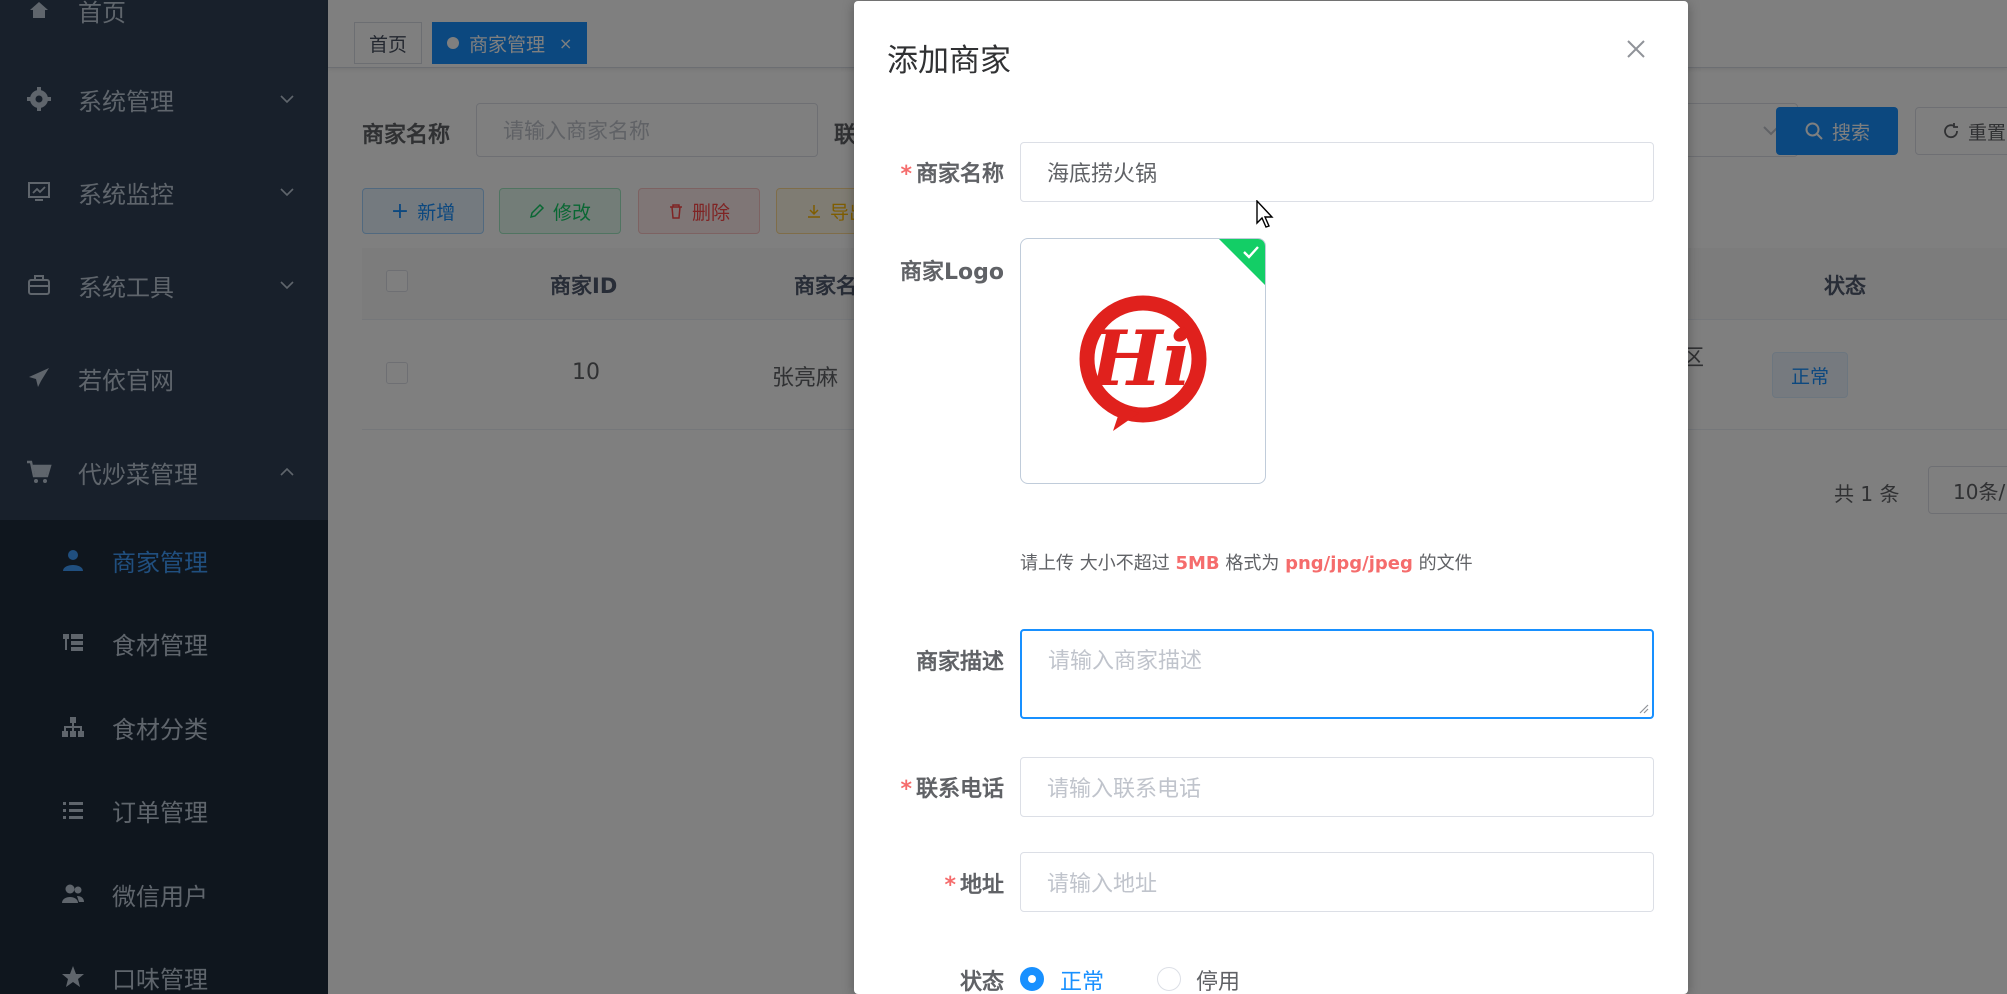 This screenshot has width=2007, height=994. What do you see at coordinates (959, 662) in the screenshot?
I see `merchant-desc-label-text: 商家描述` at bounding box center [959, 662].